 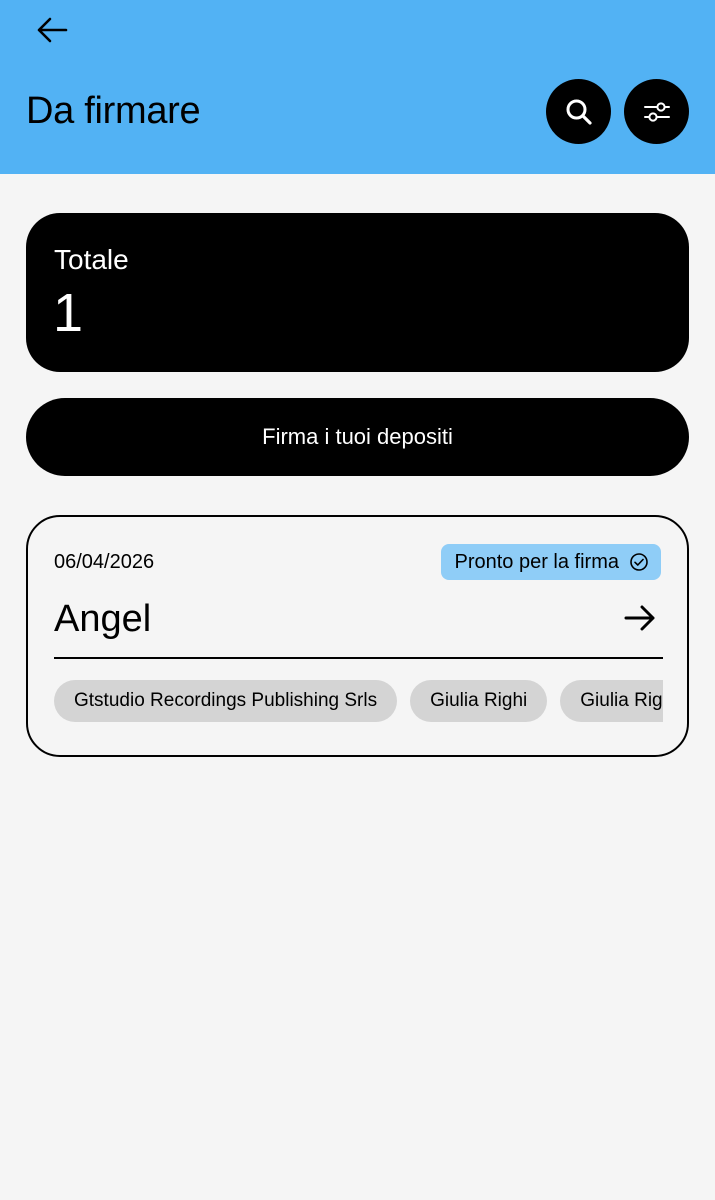 I want to click on sliders-icon, so click(x=656, y=111).